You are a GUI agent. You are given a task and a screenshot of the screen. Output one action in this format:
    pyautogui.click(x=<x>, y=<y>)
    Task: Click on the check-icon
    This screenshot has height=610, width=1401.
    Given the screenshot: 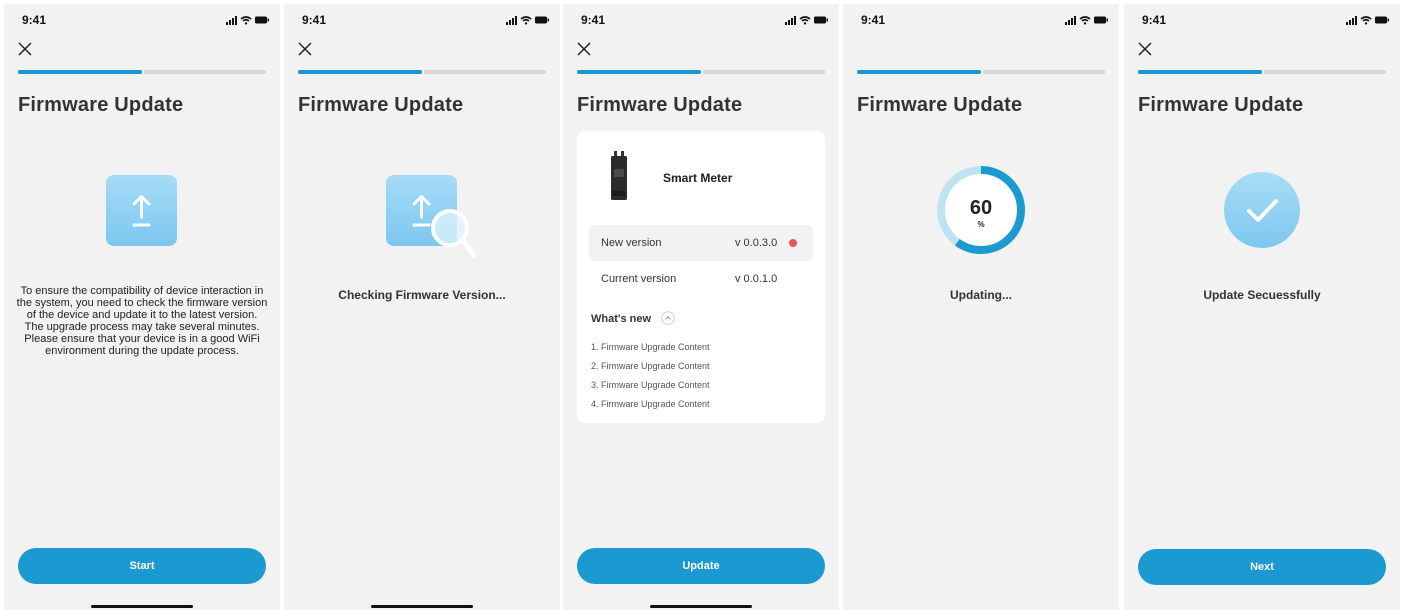 What is the action you would take?
    pyautogui.click(x=1262, y=210)
    